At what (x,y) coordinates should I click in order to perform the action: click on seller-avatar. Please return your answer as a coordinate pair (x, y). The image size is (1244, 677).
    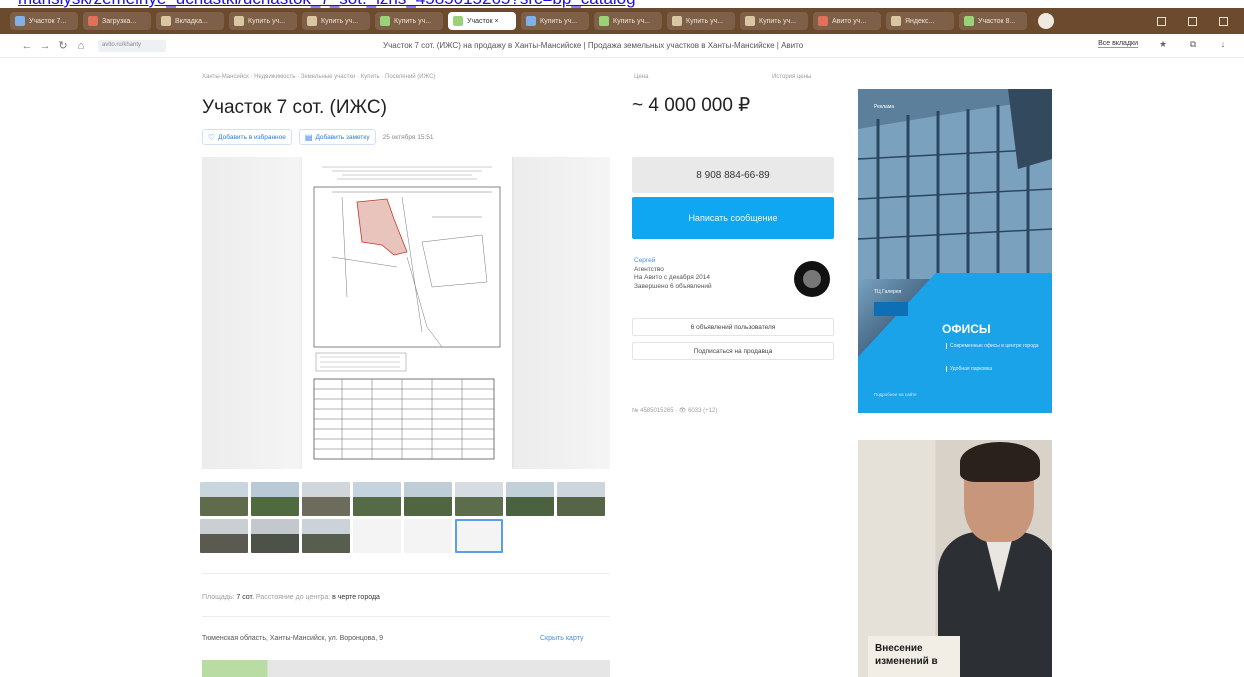
    Looking at the image, I should click on (812, 279).